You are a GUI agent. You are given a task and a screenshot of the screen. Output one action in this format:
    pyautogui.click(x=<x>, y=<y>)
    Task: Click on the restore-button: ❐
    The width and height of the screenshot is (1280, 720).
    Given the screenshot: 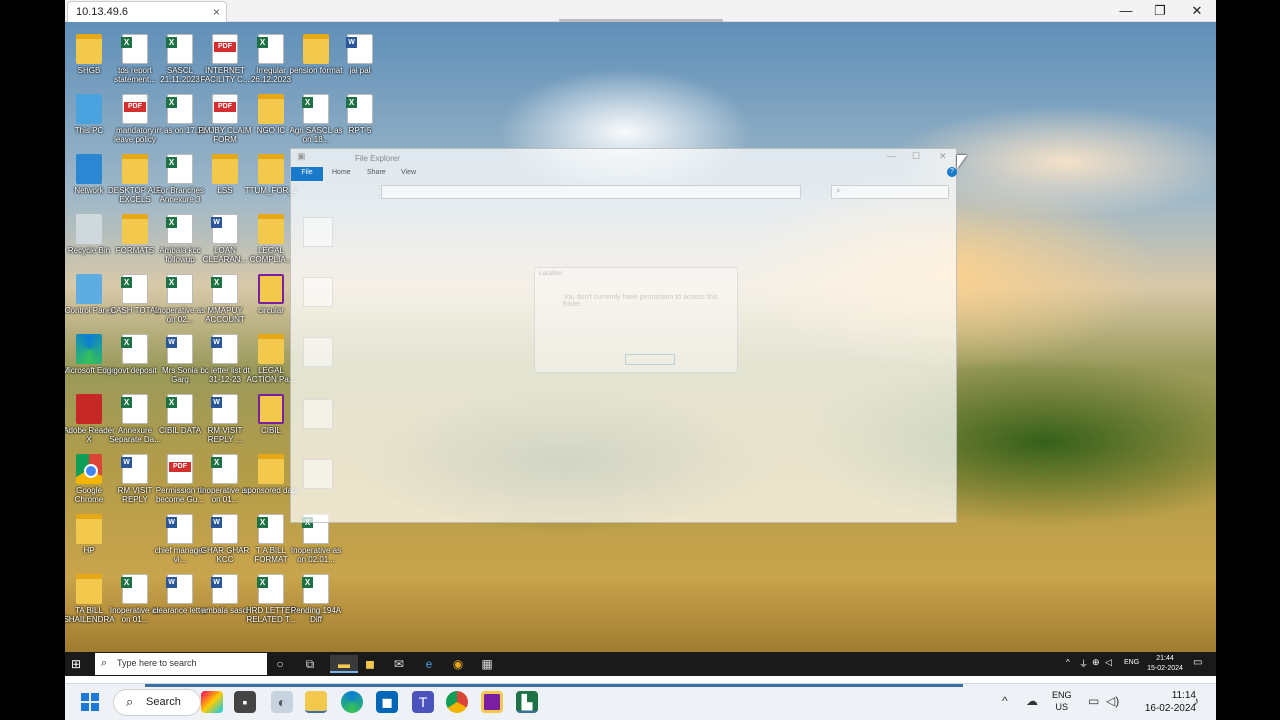 What is the action you would take?
    pyautogui.click(x=1160, y=11)
    